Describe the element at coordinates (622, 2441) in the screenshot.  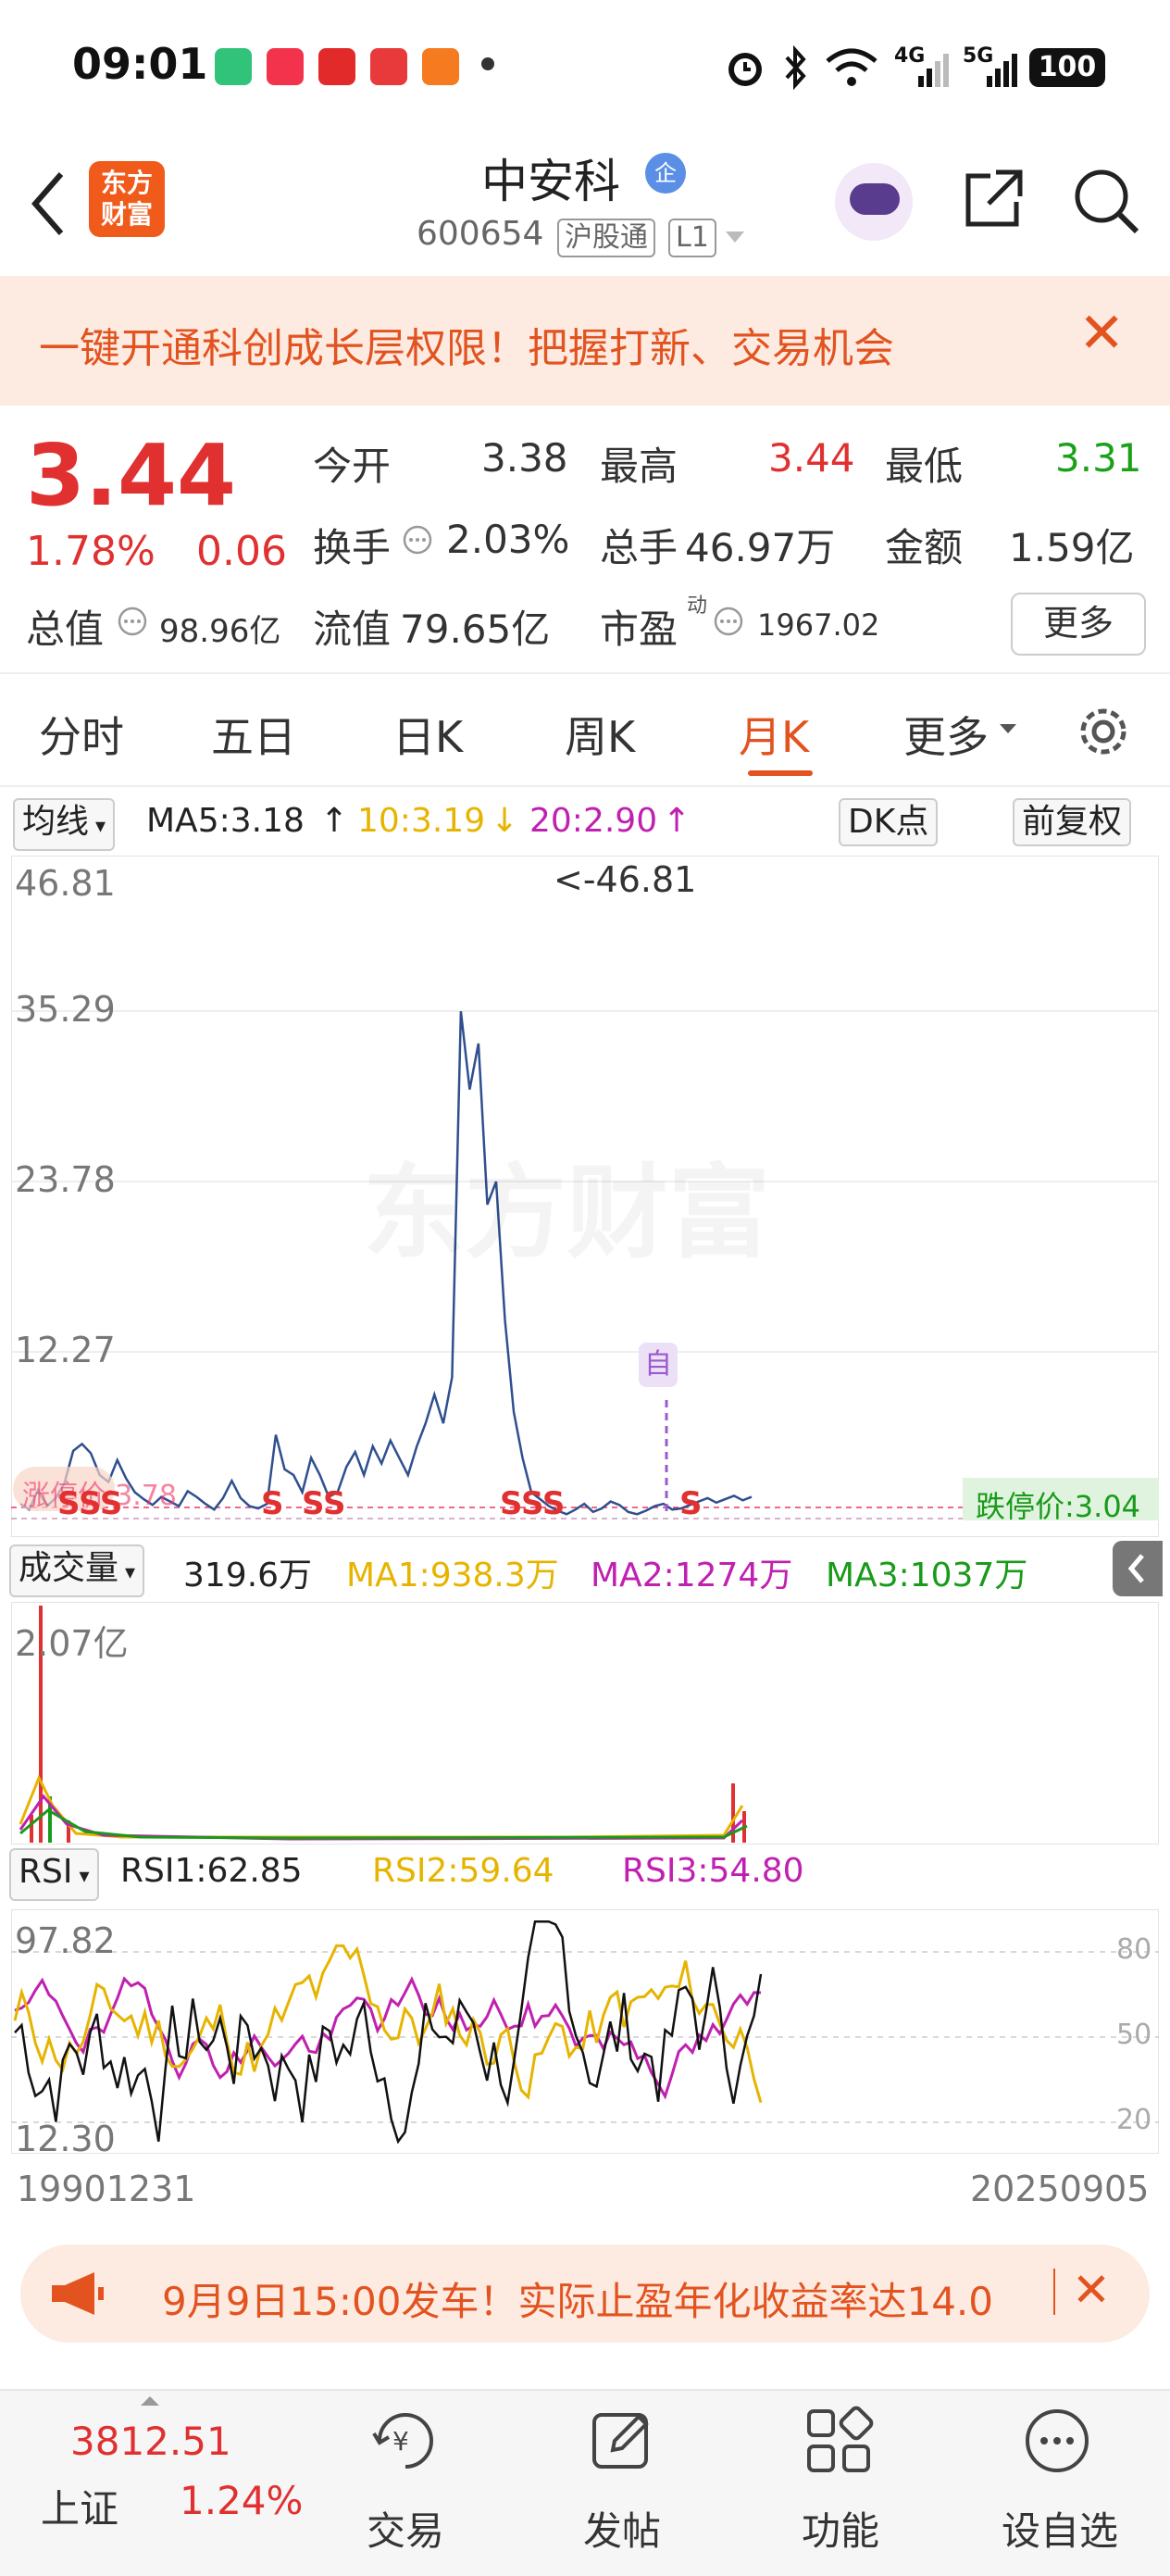
I see `post-icon` at that location.